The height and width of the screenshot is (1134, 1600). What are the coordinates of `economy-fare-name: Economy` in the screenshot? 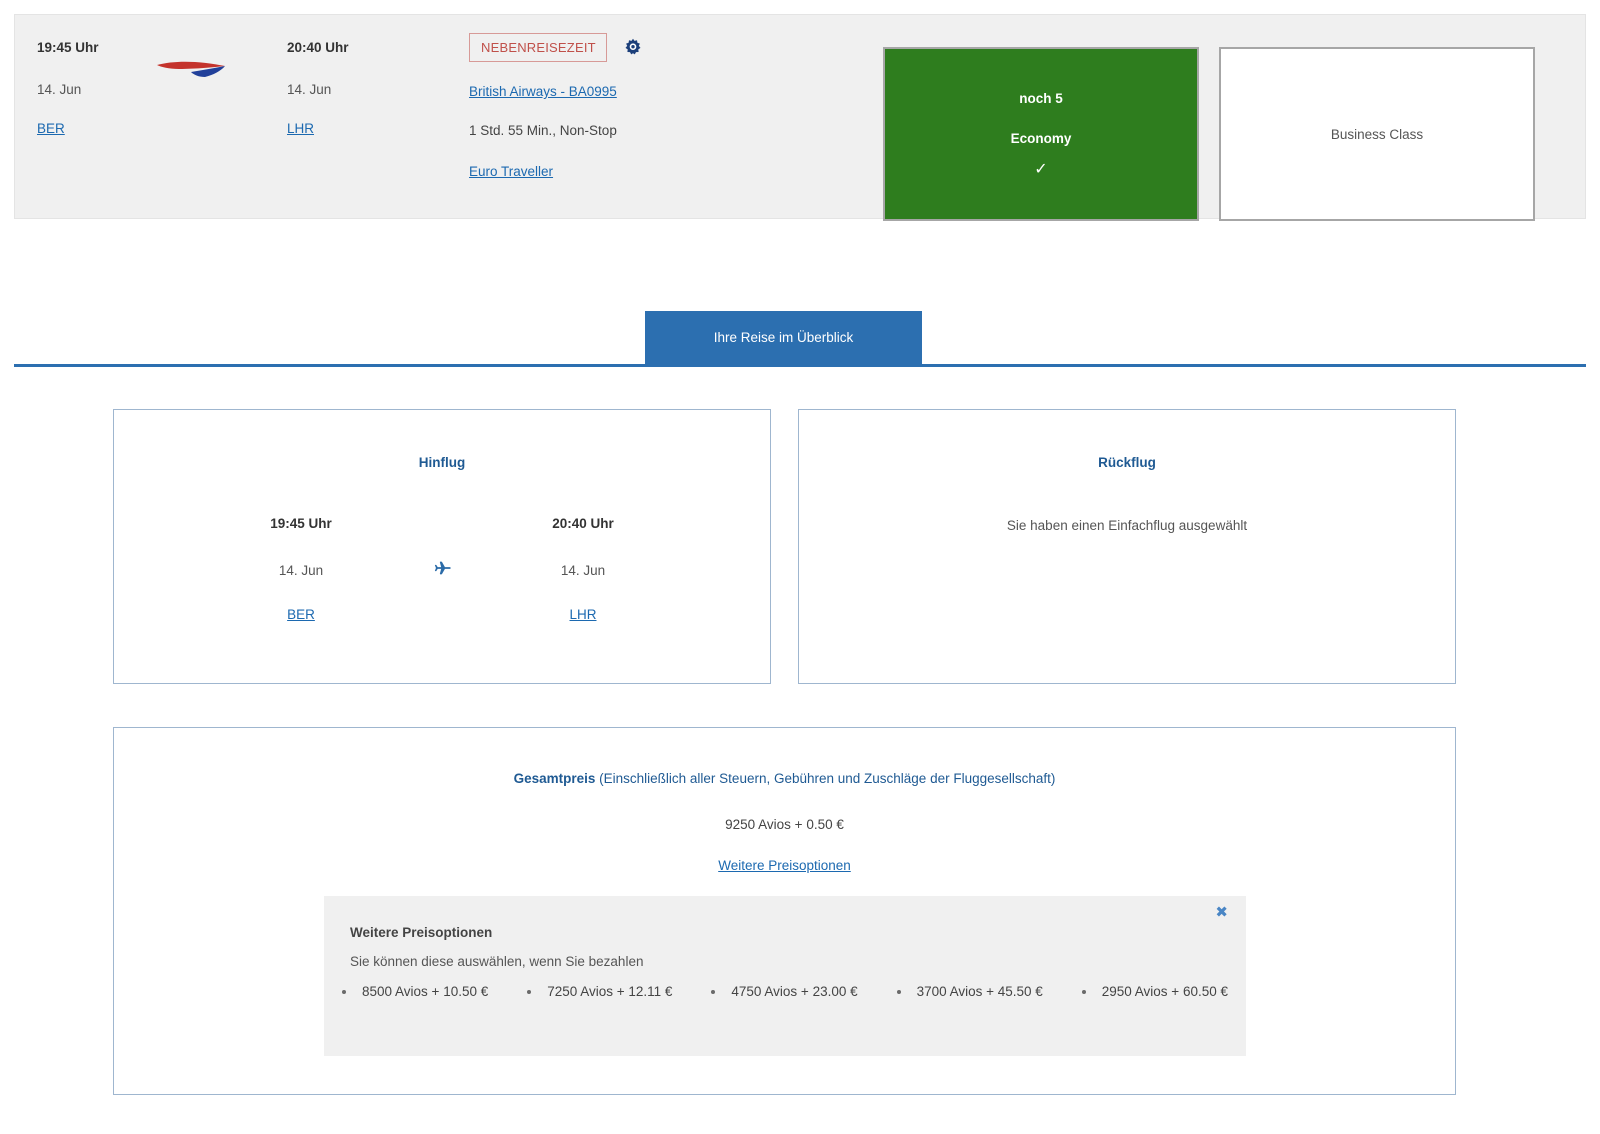 It's located at (1041, 138).